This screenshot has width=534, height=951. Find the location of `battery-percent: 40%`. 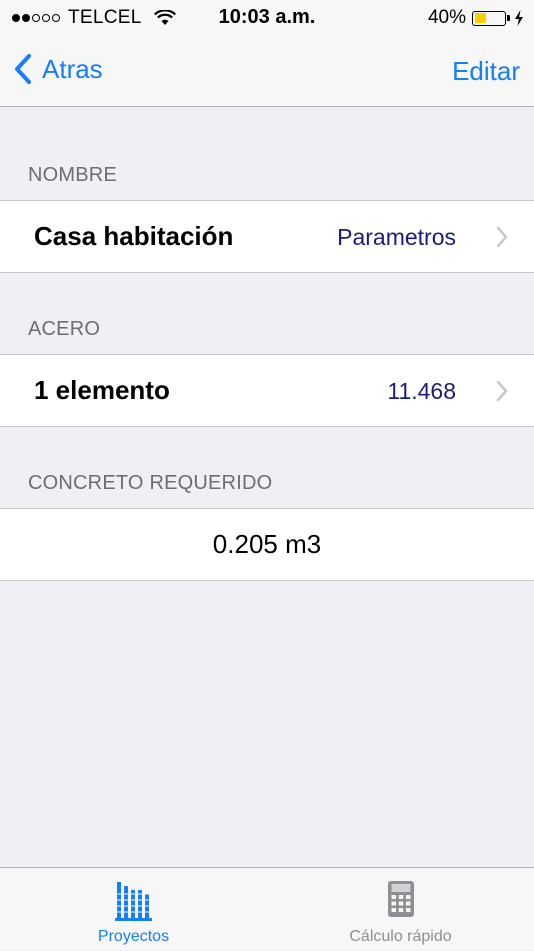

battery-percent: 40% is located at coordinates (446, 17).